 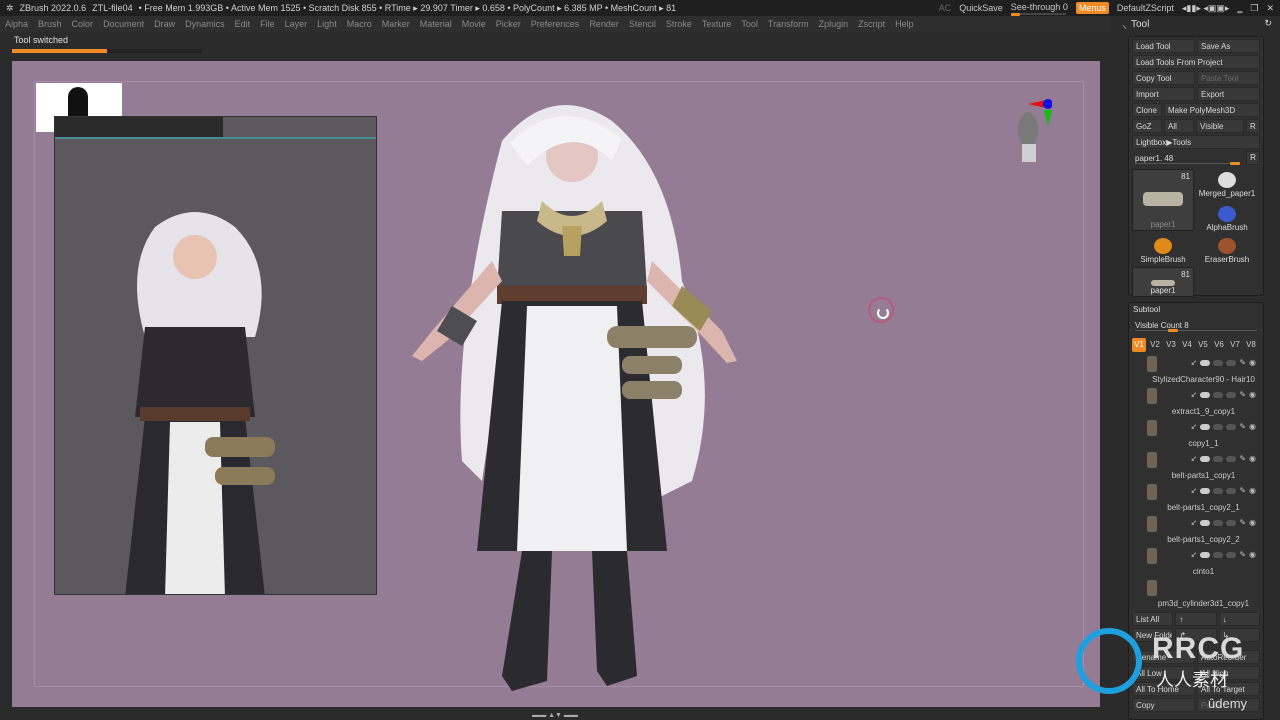 I want to click on menu-render: Render, so click(x=604, y=24).